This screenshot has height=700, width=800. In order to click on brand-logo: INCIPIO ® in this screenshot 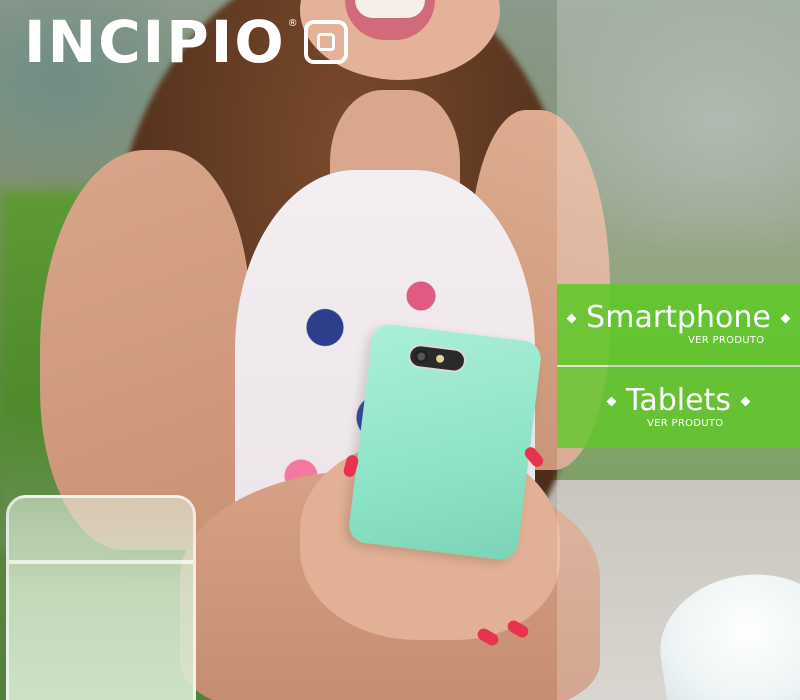, I will do `click(186, 42)`.